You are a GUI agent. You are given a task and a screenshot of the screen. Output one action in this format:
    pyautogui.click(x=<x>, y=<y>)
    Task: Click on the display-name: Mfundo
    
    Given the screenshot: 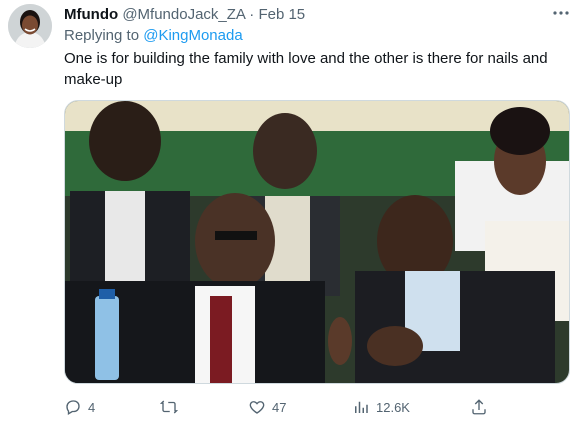 What is the action you would take?
    pyautogui.click(x=91, y=14)
    